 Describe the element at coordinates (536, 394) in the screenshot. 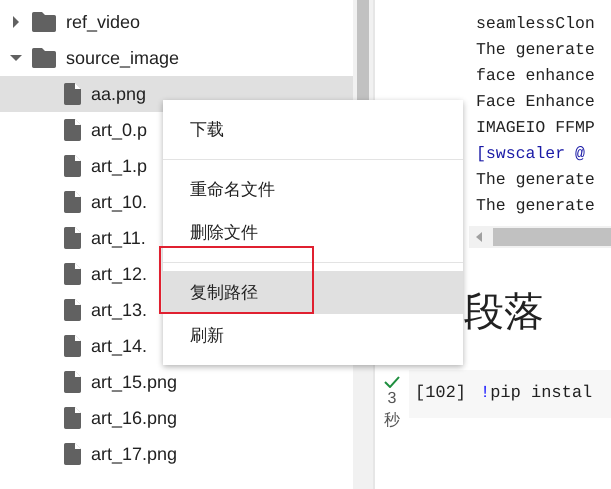

I see `code-line: !pip instal` at that location.